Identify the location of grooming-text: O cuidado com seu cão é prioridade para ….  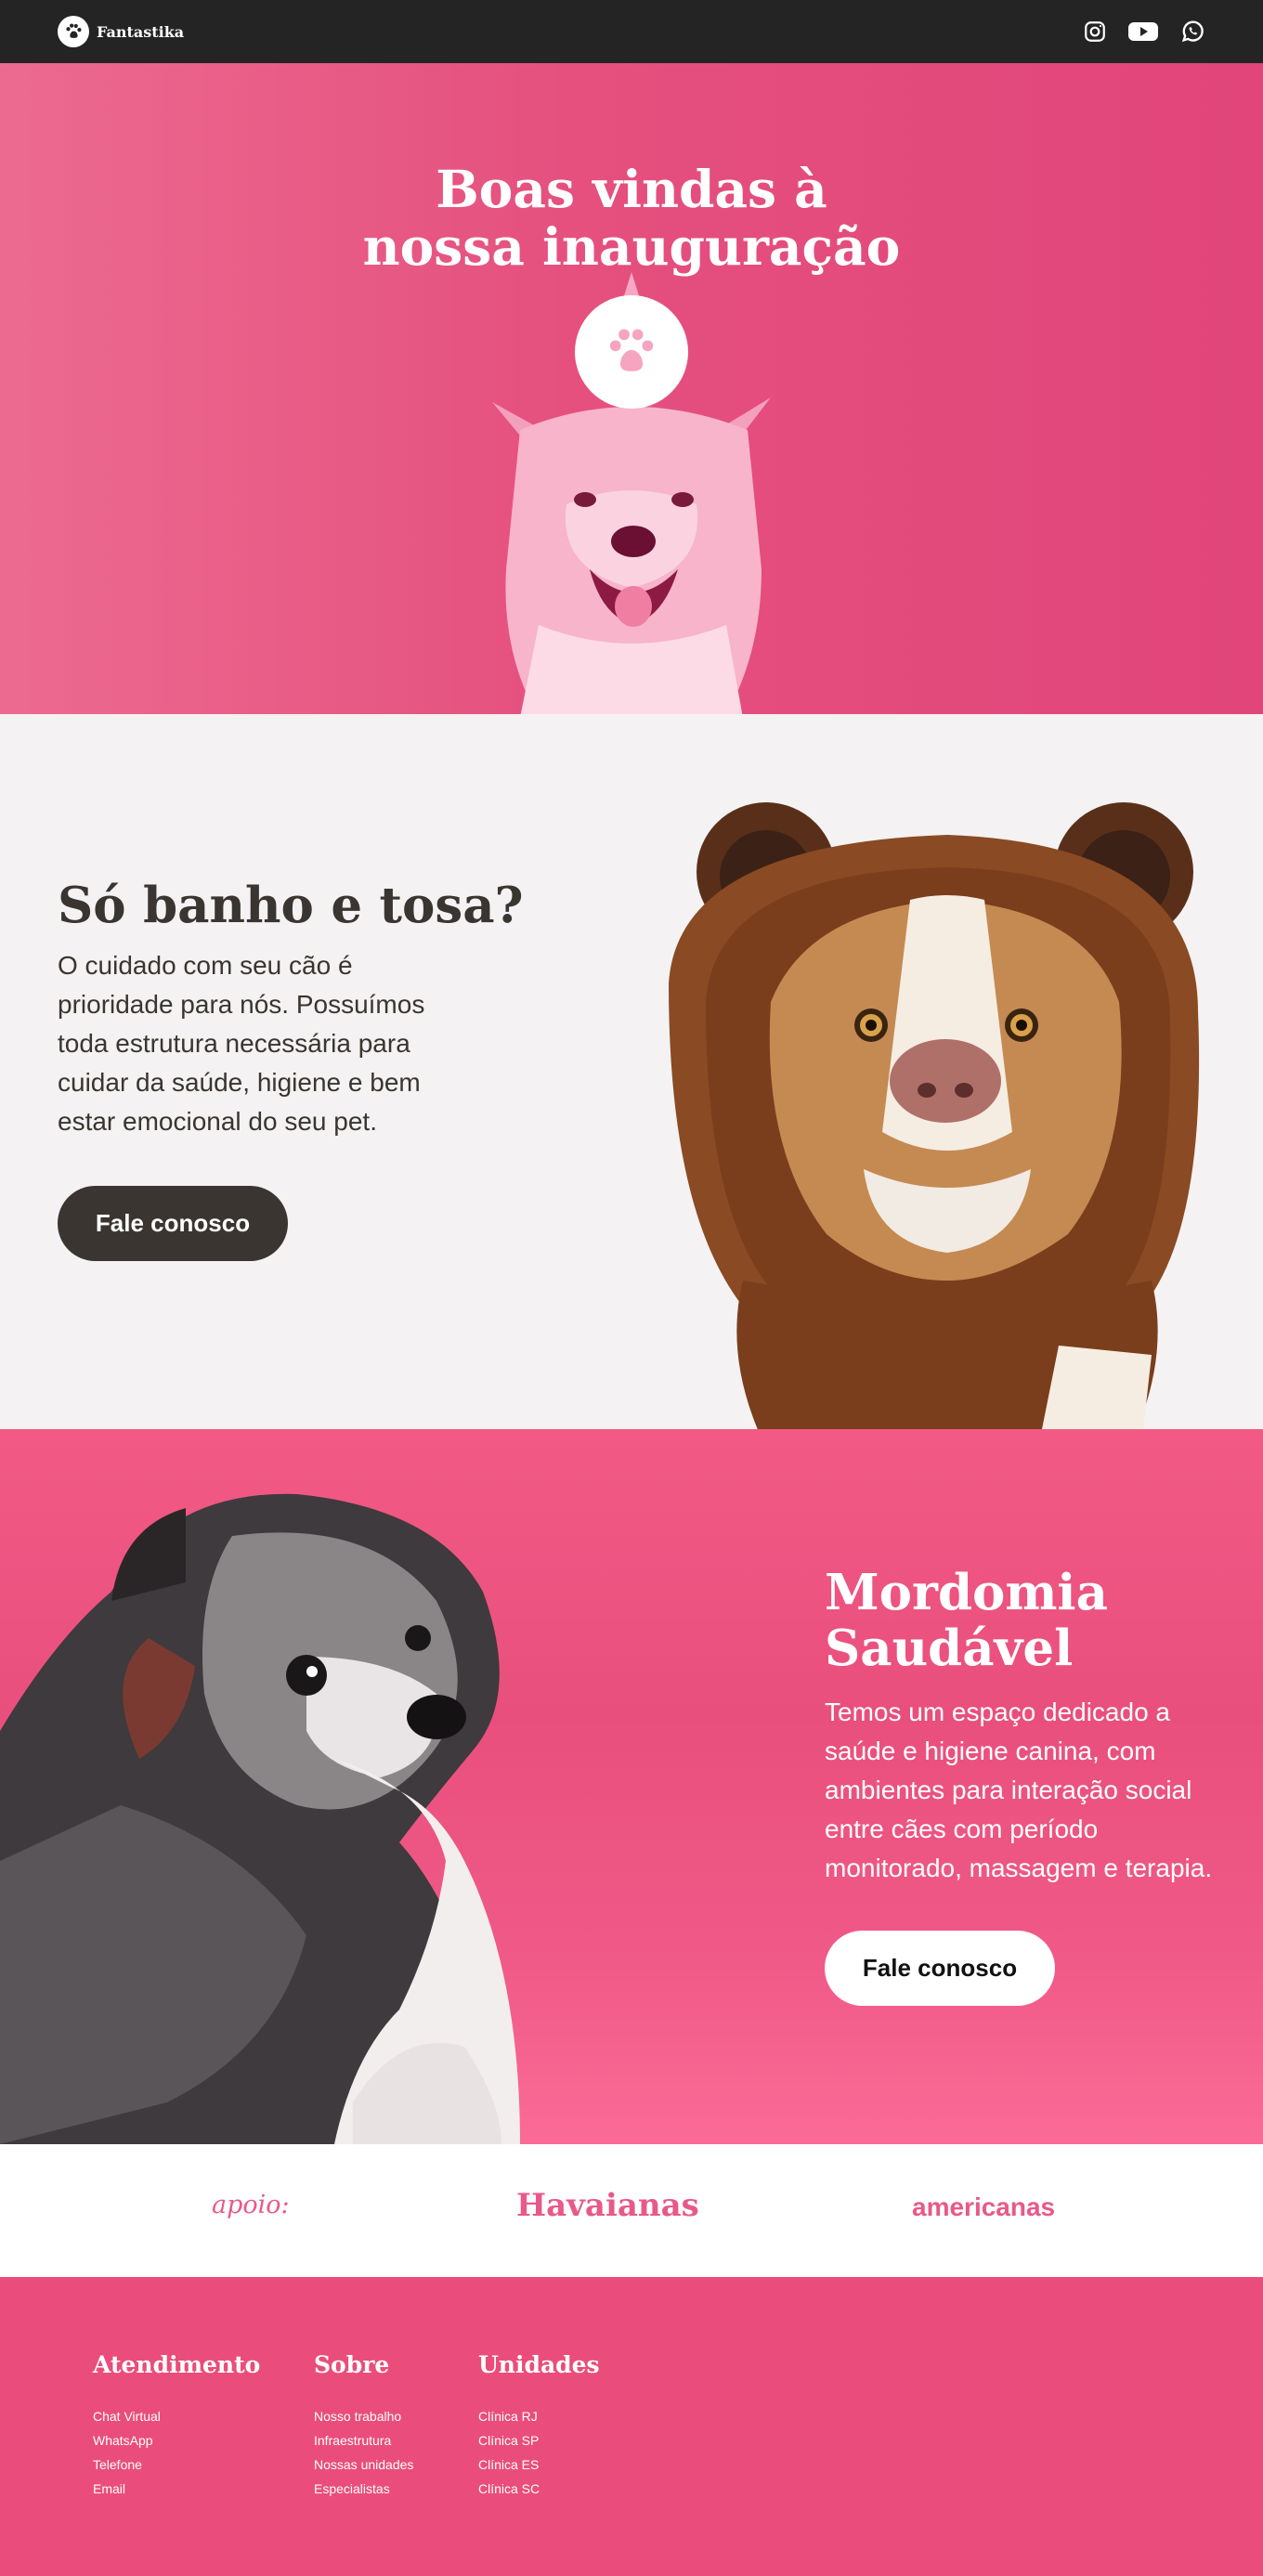
(242, 1043).